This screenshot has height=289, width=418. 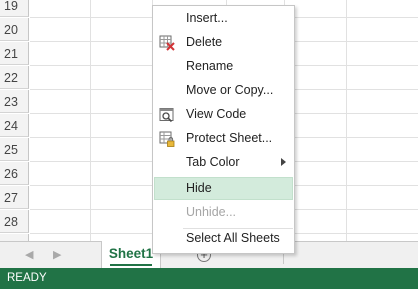 What do you see at coordinates (14, 197) in the screenshot?
I see `row-header: 27` at bounding box center [14, 197].